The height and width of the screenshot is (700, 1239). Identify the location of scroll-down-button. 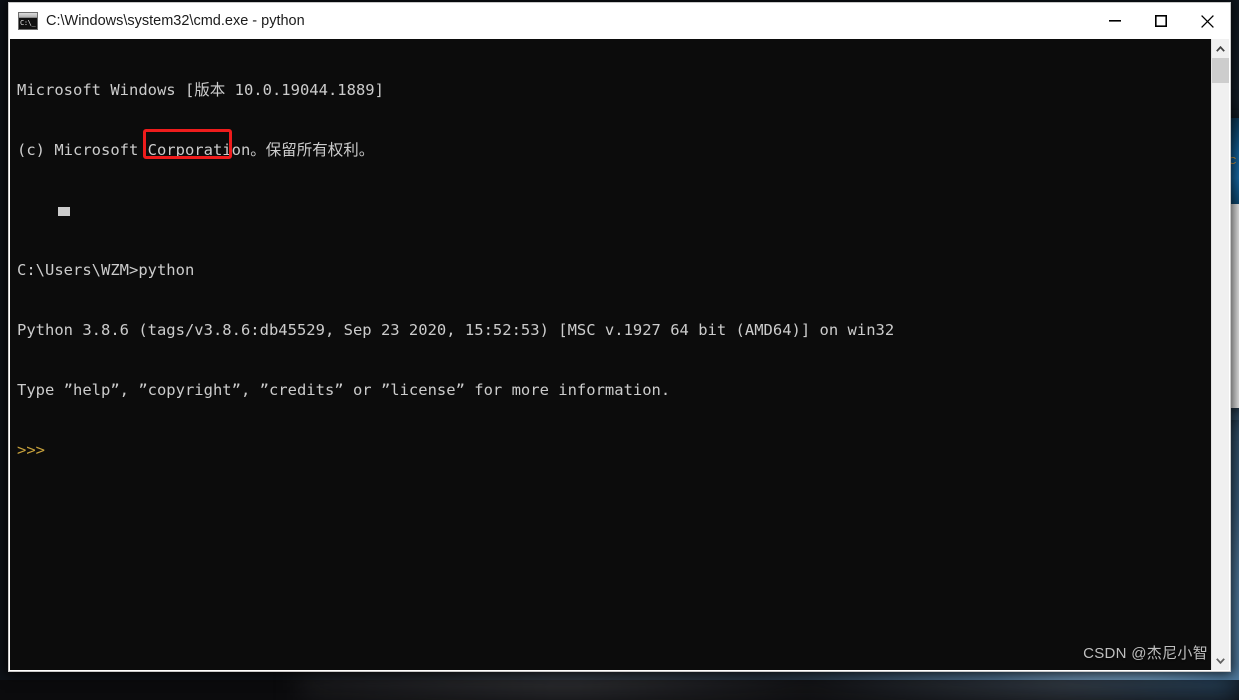
(1220, 660).